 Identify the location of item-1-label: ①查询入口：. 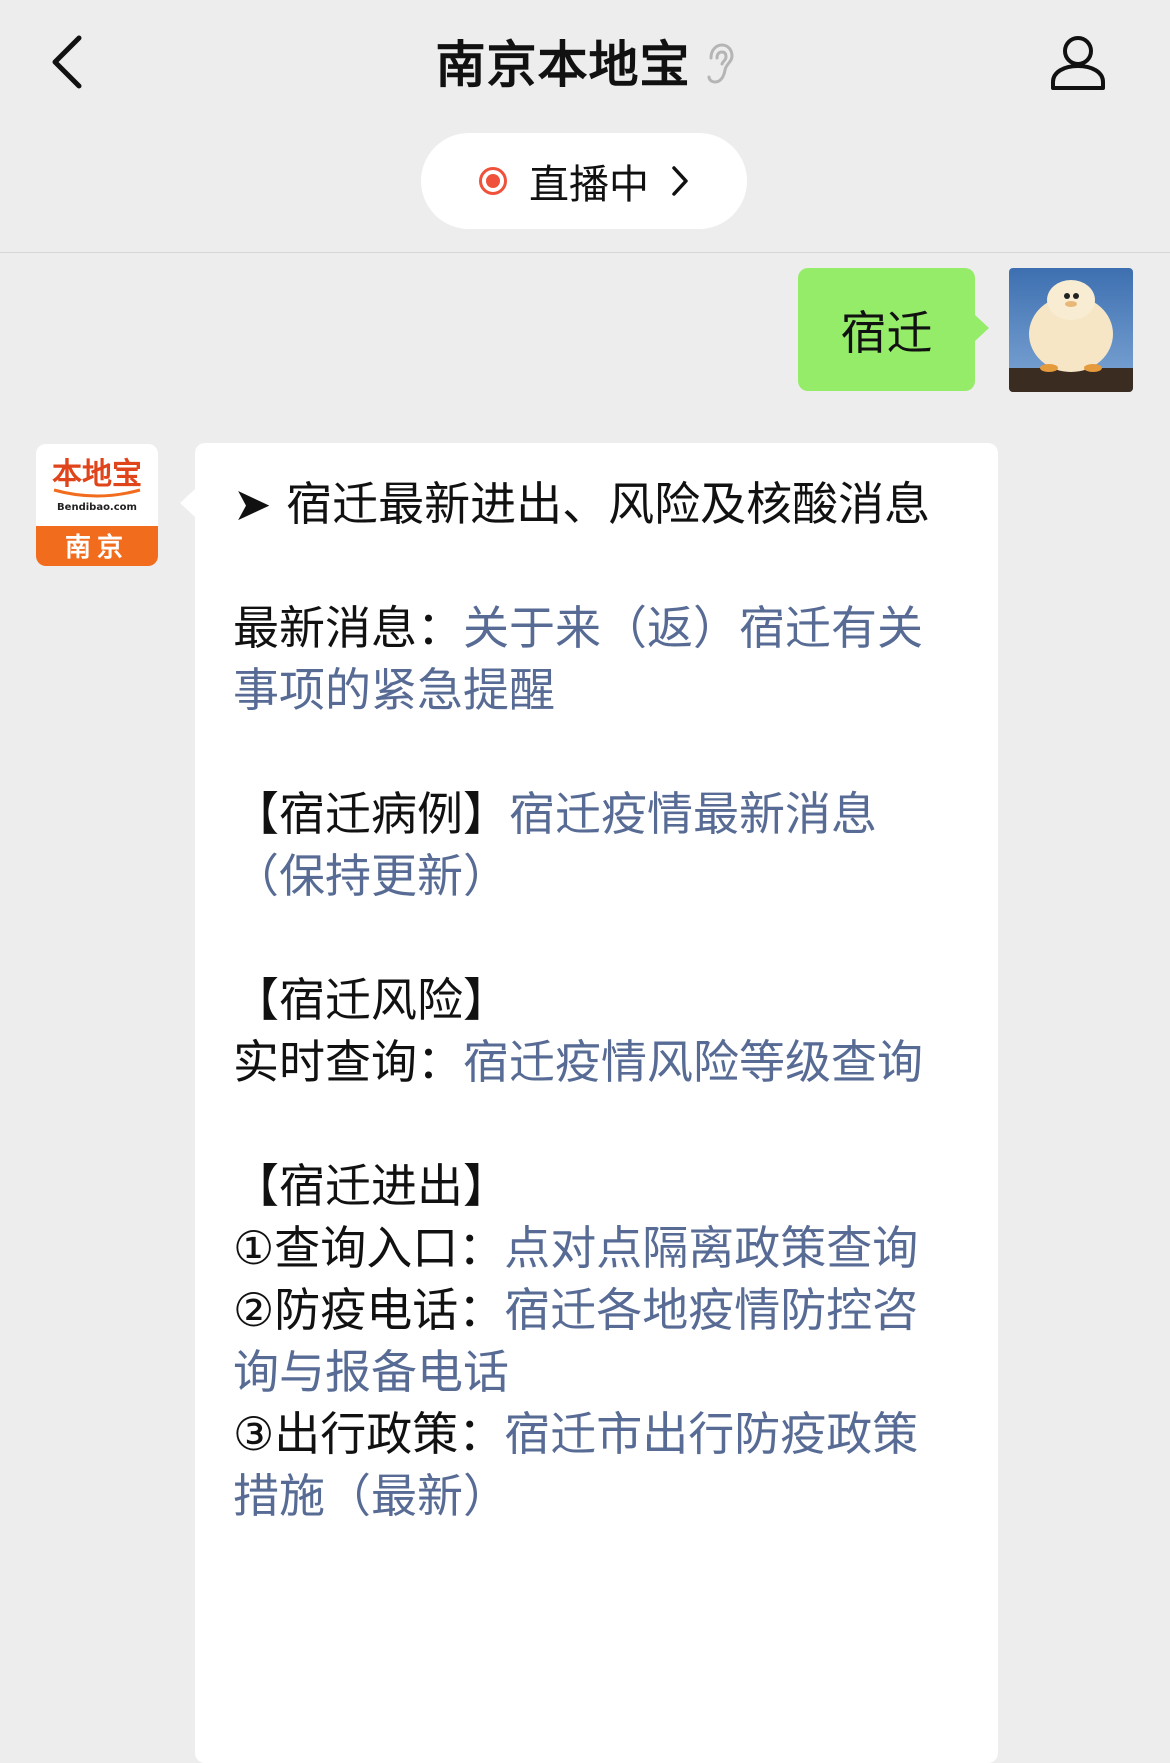
(369, 1248).